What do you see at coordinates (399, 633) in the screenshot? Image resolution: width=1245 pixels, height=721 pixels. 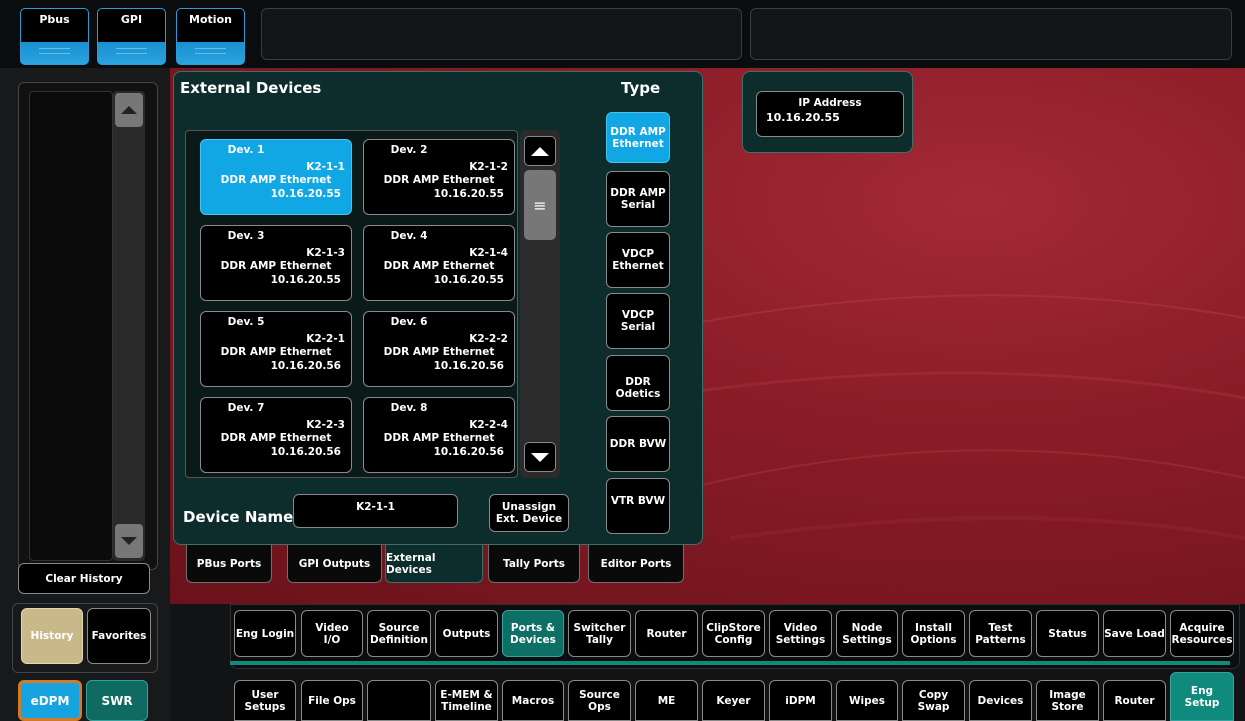 I see `menu-source-definition: Source Definition` at bounding box center [399, 633].